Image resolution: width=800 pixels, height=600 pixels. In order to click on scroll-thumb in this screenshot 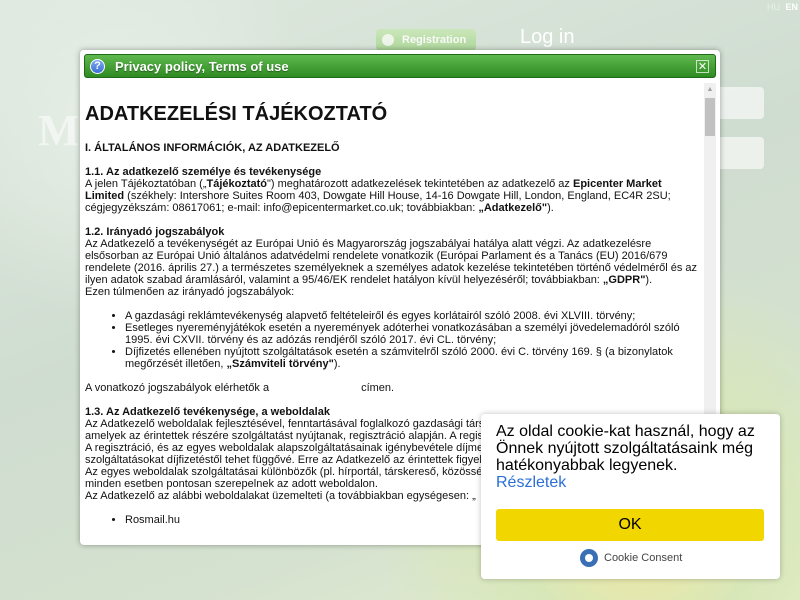, I will do `click(710, 117)`.